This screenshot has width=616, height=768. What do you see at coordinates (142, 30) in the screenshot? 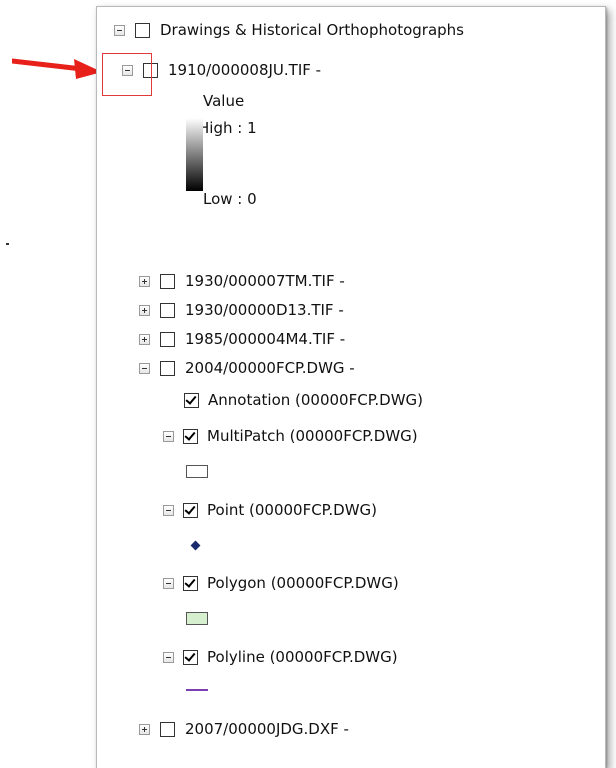
I see `group-checkbox` at bounding box center [142, 30].